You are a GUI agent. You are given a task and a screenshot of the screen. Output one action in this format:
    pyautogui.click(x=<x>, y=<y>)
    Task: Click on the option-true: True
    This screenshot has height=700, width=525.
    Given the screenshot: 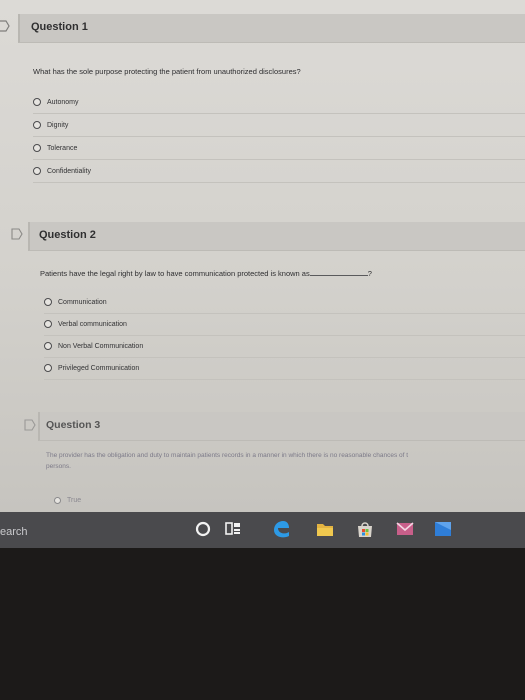 What is the action you would take?
    pyautogui.click(x=289, y=500)
    